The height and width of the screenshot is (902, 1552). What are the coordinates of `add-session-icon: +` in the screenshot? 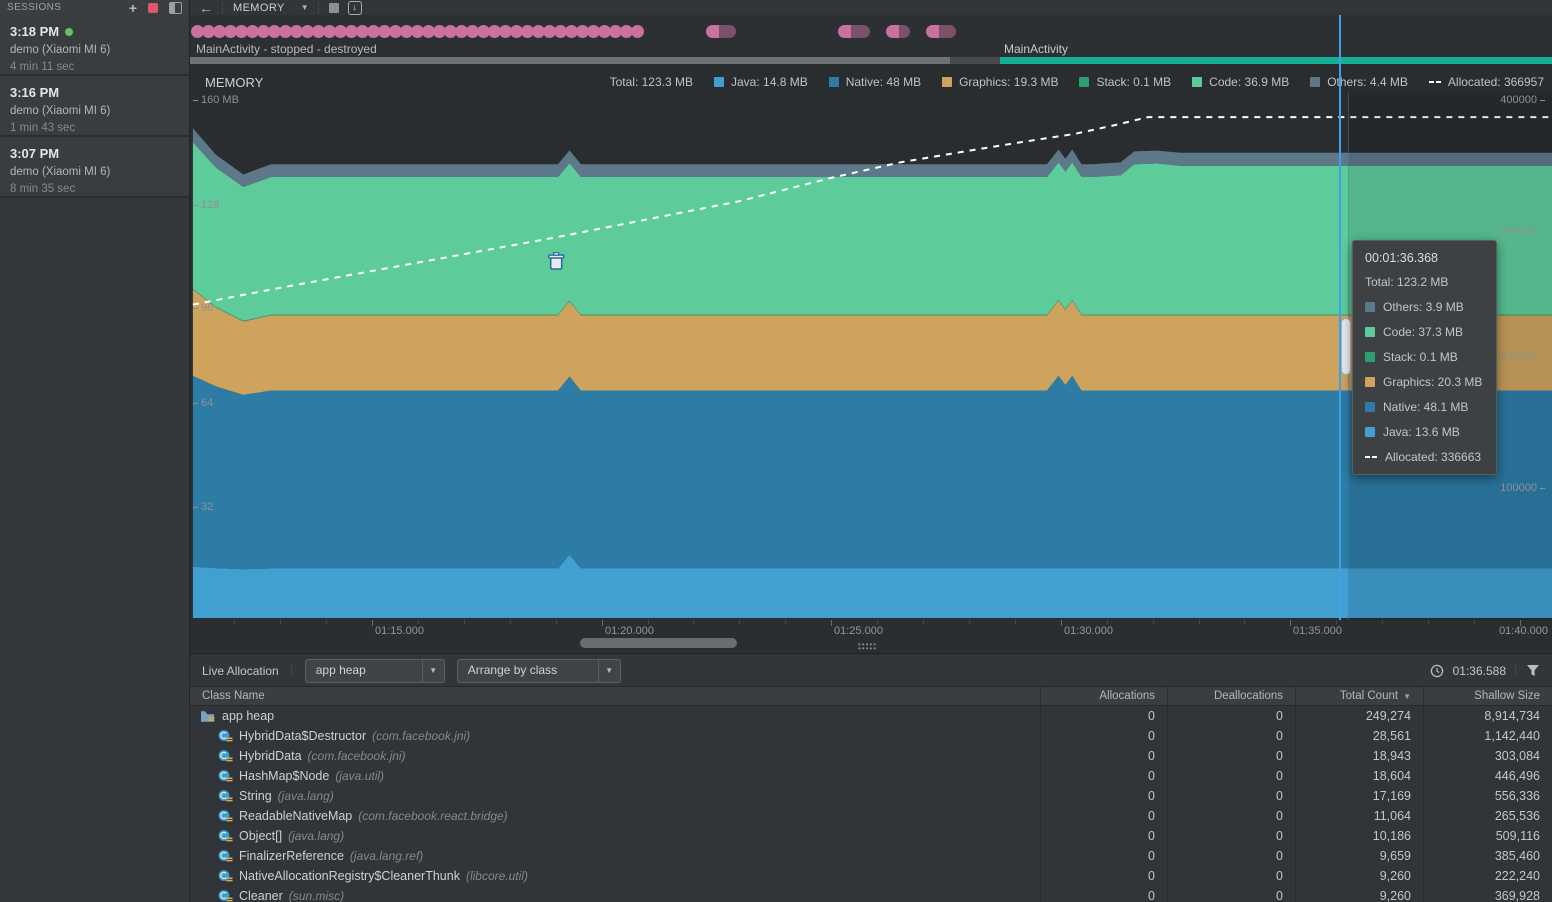 It's located at (133, 8).